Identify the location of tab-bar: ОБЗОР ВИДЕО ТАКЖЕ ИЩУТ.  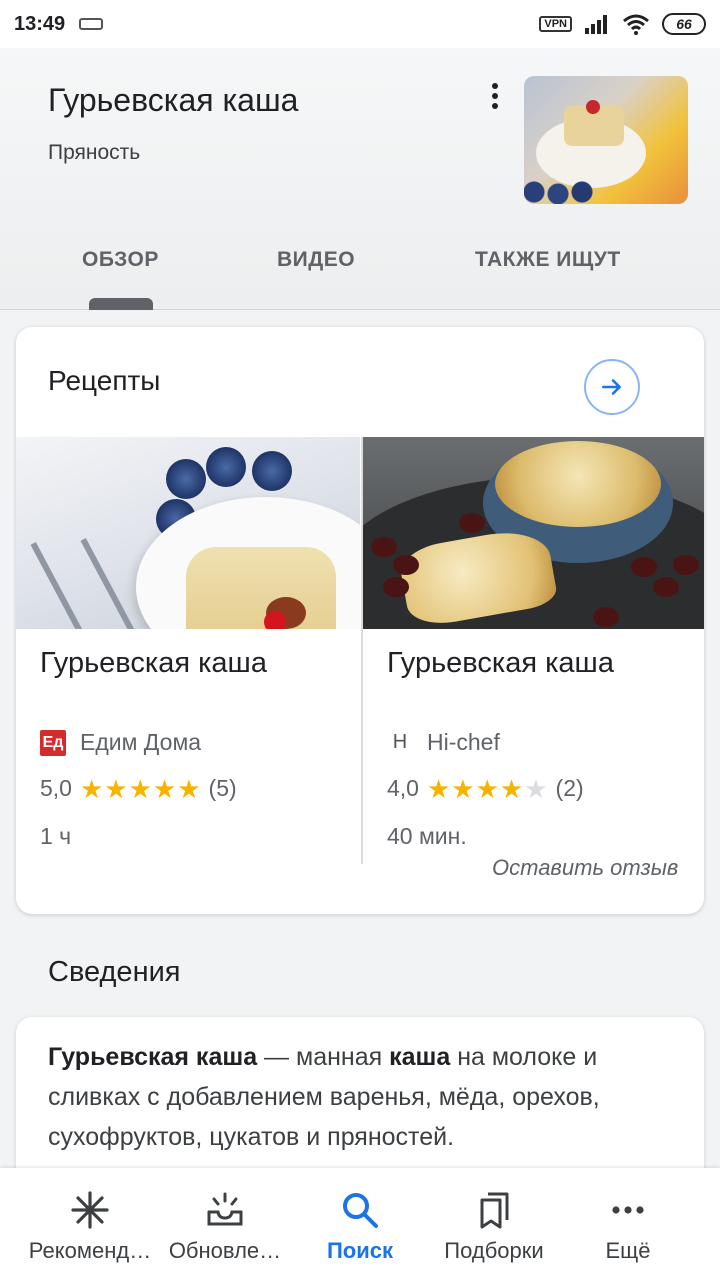
(360, 274).